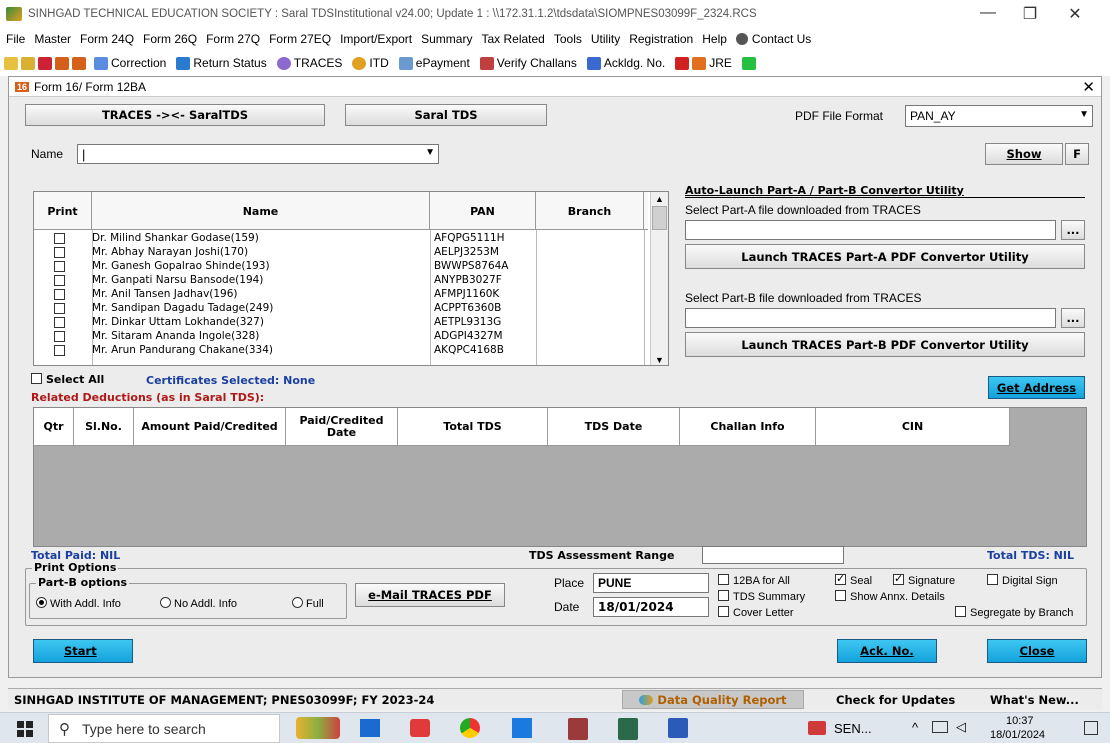  I want to click on whatsapp-icon, so click(748, 63).